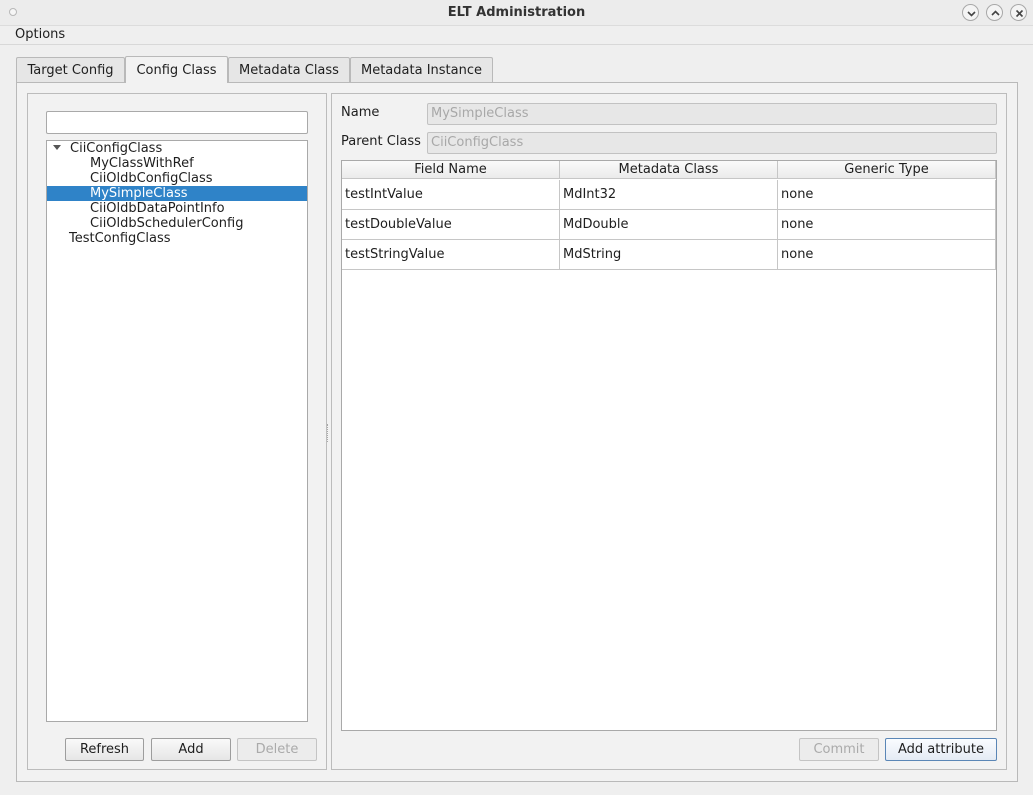  What do you see at coordinates (120, 238) in the screenshot?
I see `tree-item-label: TestConfigClass` at bounding box center [120, 238].